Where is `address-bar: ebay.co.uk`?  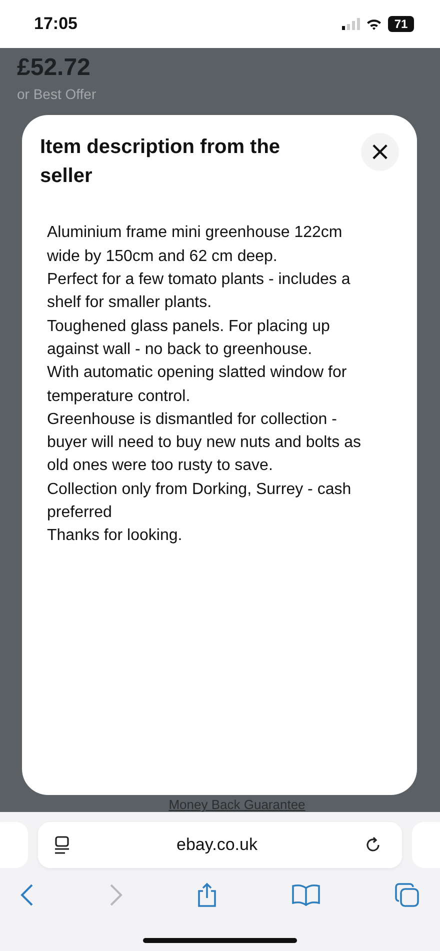 address-bar: ebay.co.uk is located at coordinates (220, 845).